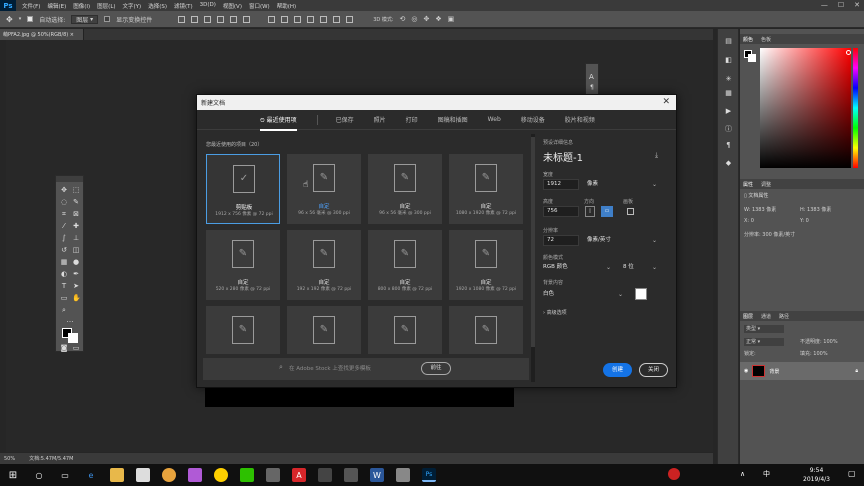 Image resolution: width=864 pixels, height=486 pixels. Describe the element at coordinates (414, 19) in the screenshot. I see `3d-roll-icon: ◎` at that location.